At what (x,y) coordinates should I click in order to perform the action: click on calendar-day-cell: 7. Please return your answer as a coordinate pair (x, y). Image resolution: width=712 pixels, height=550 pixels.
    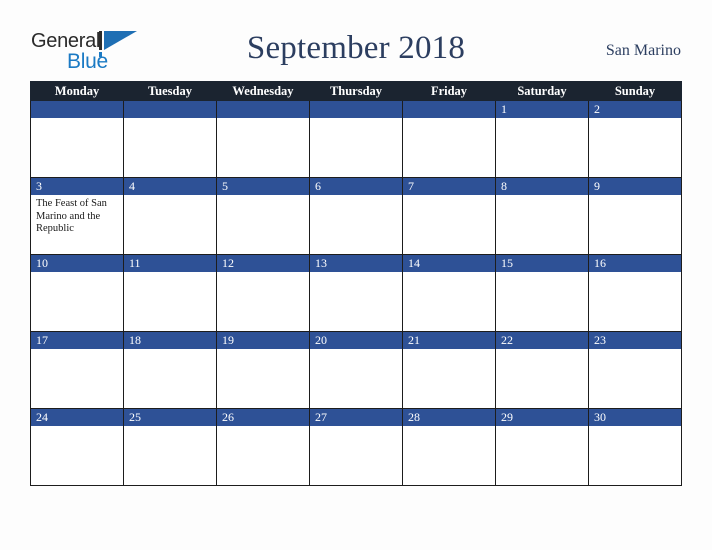
    Looking at the image, I should click on (449, 216).